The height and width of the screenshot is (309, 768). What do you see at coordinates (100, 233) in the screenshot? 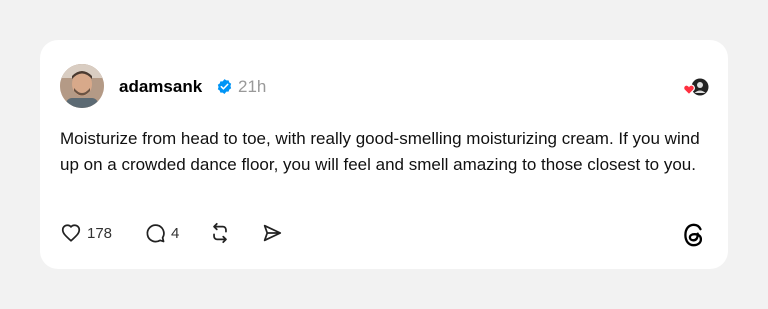
I see `like-count: 178` at bounding box center [100, 233].